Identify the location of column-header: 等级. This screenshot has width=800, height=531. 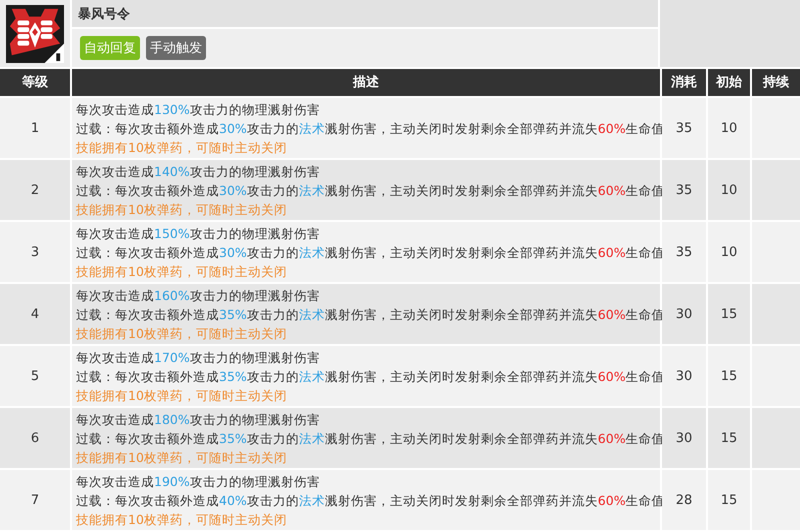
(35, 82).